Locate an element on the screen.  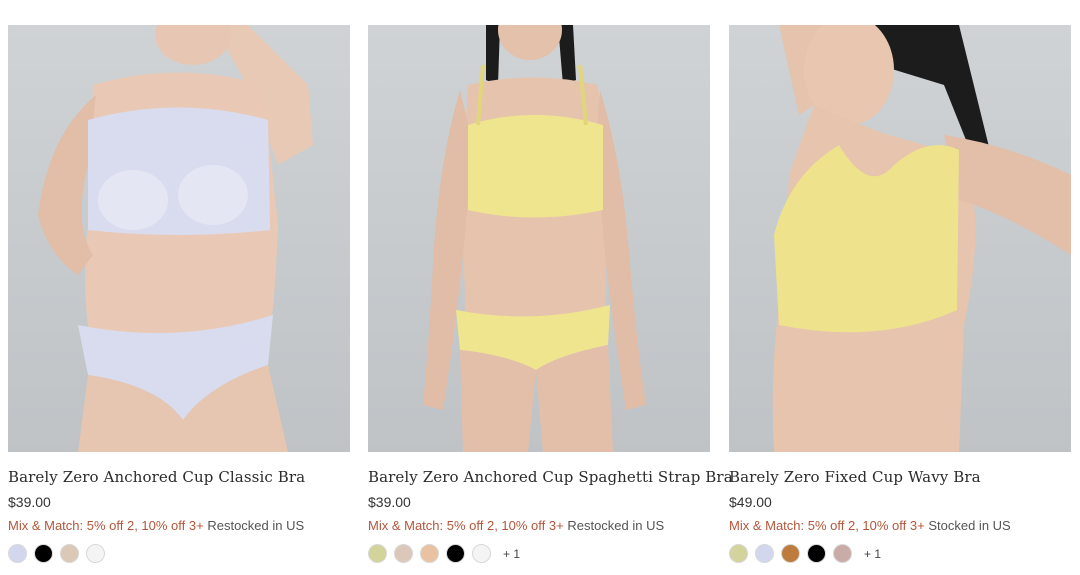
garment-top is located at coordinates (535, 166).